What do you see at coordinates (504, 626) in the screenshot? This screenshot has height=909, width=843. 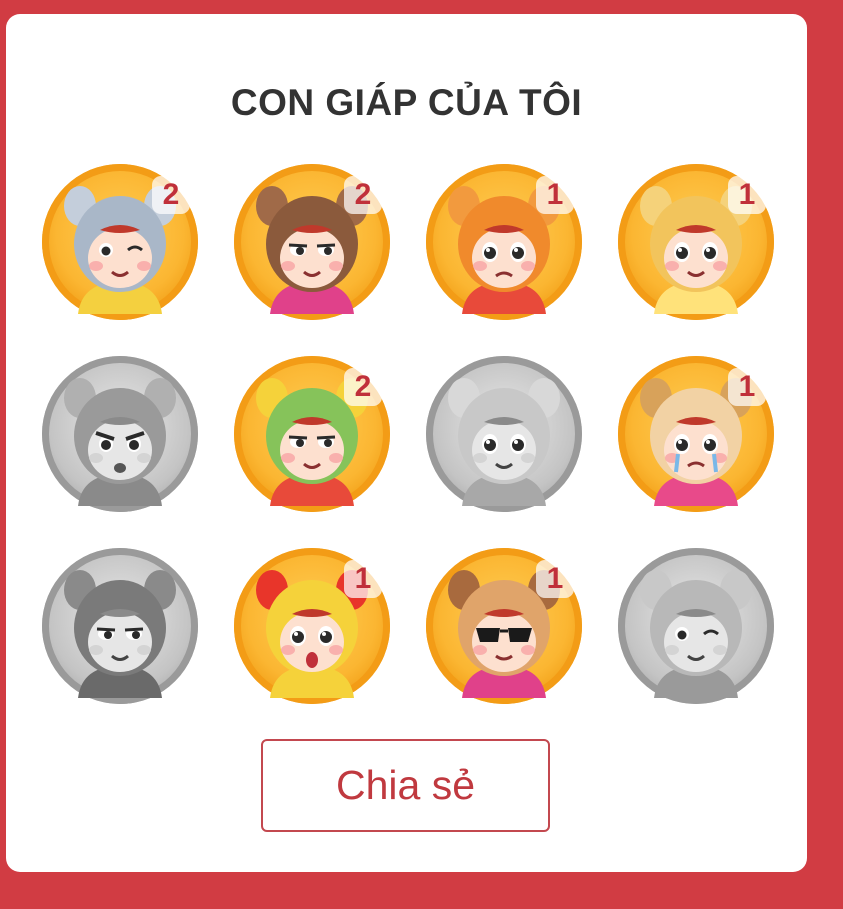 I see `zodiac-dog: 1` at bounding box center [504, 626].